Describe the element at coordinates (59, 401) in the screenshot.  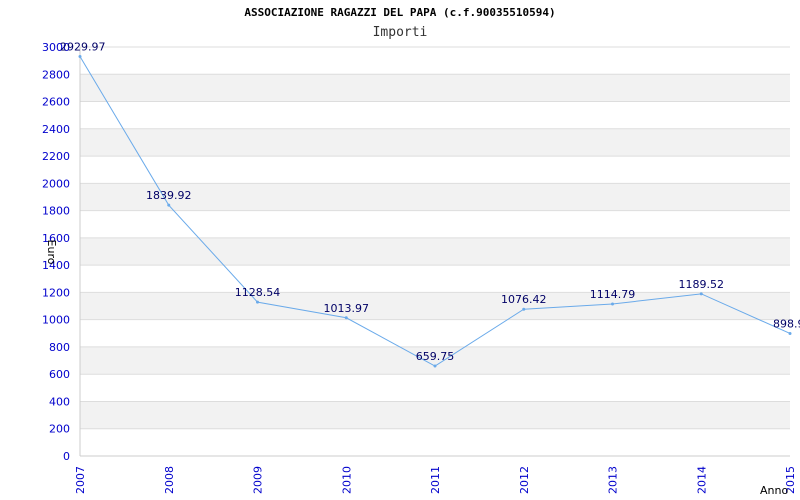
I see `y-tick-label: 400` at that location.